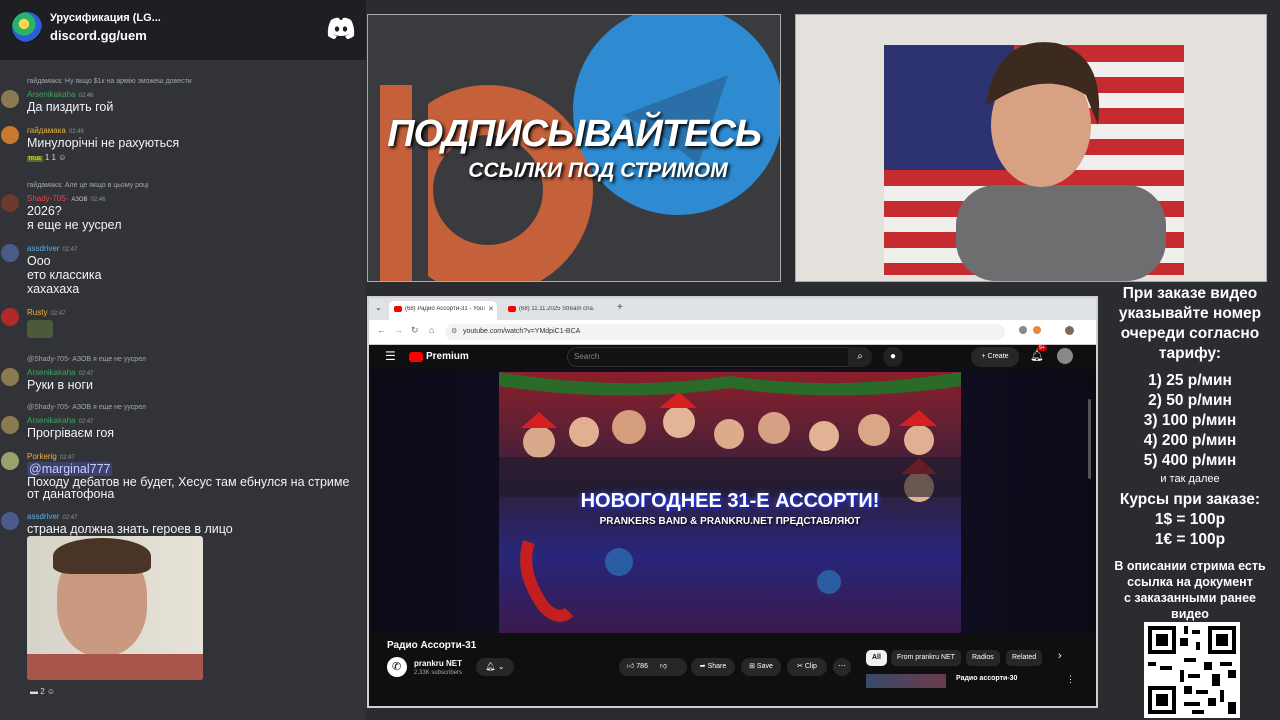 This screenshot has height=720, width=1280. I want to click on attached-photo, so click(115, 608).